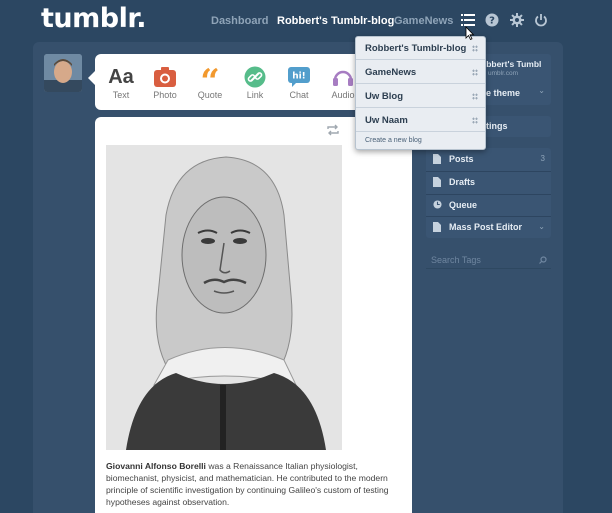 The height and width of the screenshot is (513, 612). Describe the element at coordinates (121, 76) in the screenshot. I see `text-icon: Aa` at that location.